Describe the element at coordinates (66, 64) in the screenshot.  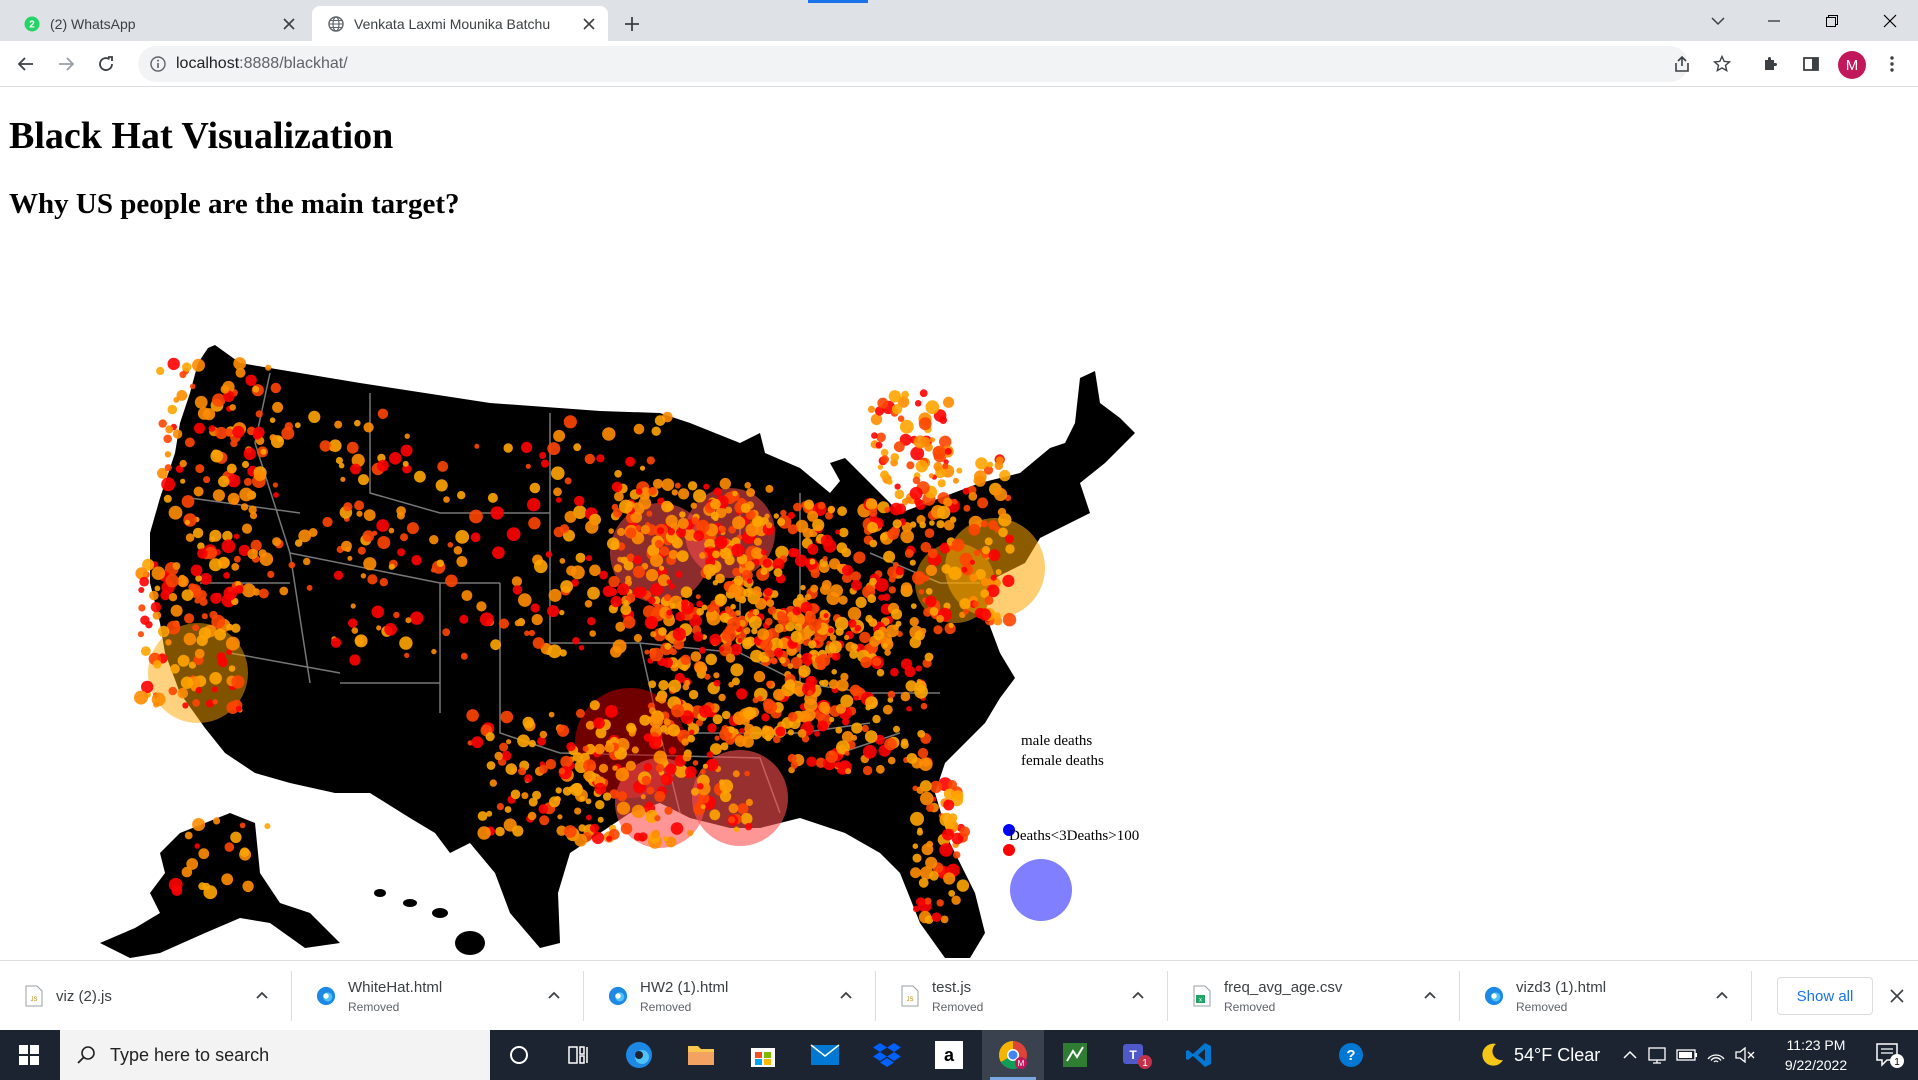
I see `forward-button` at that location.